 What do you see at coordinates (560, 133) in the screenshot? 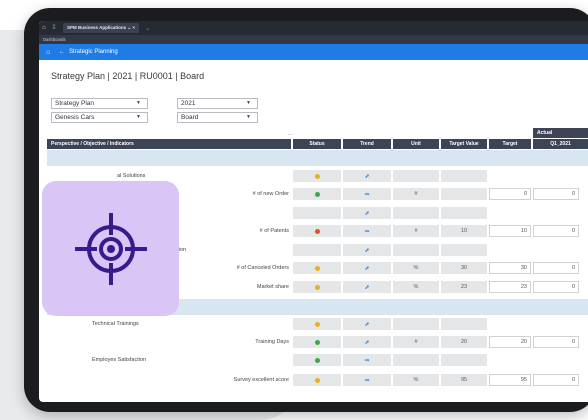
I see `actual-header: Actual` at bounding box center [560, 133].